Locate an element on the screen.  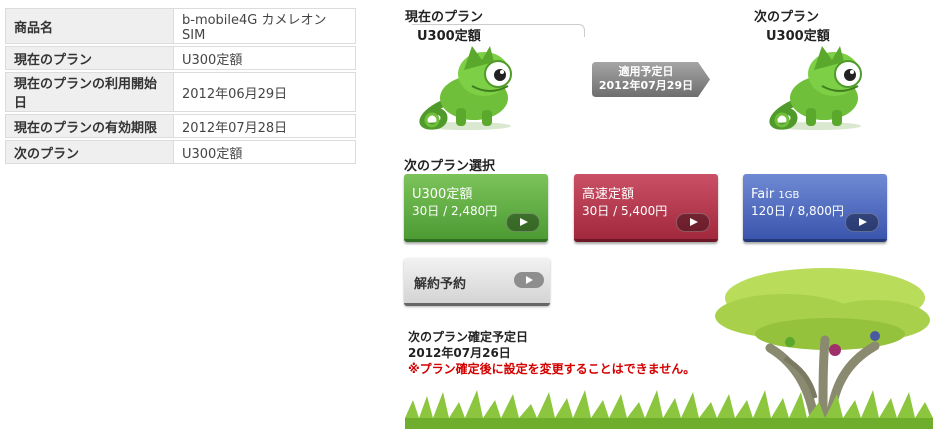
confirm-title: 次のプラン確定予定日 is located at coordinates (468, 337).